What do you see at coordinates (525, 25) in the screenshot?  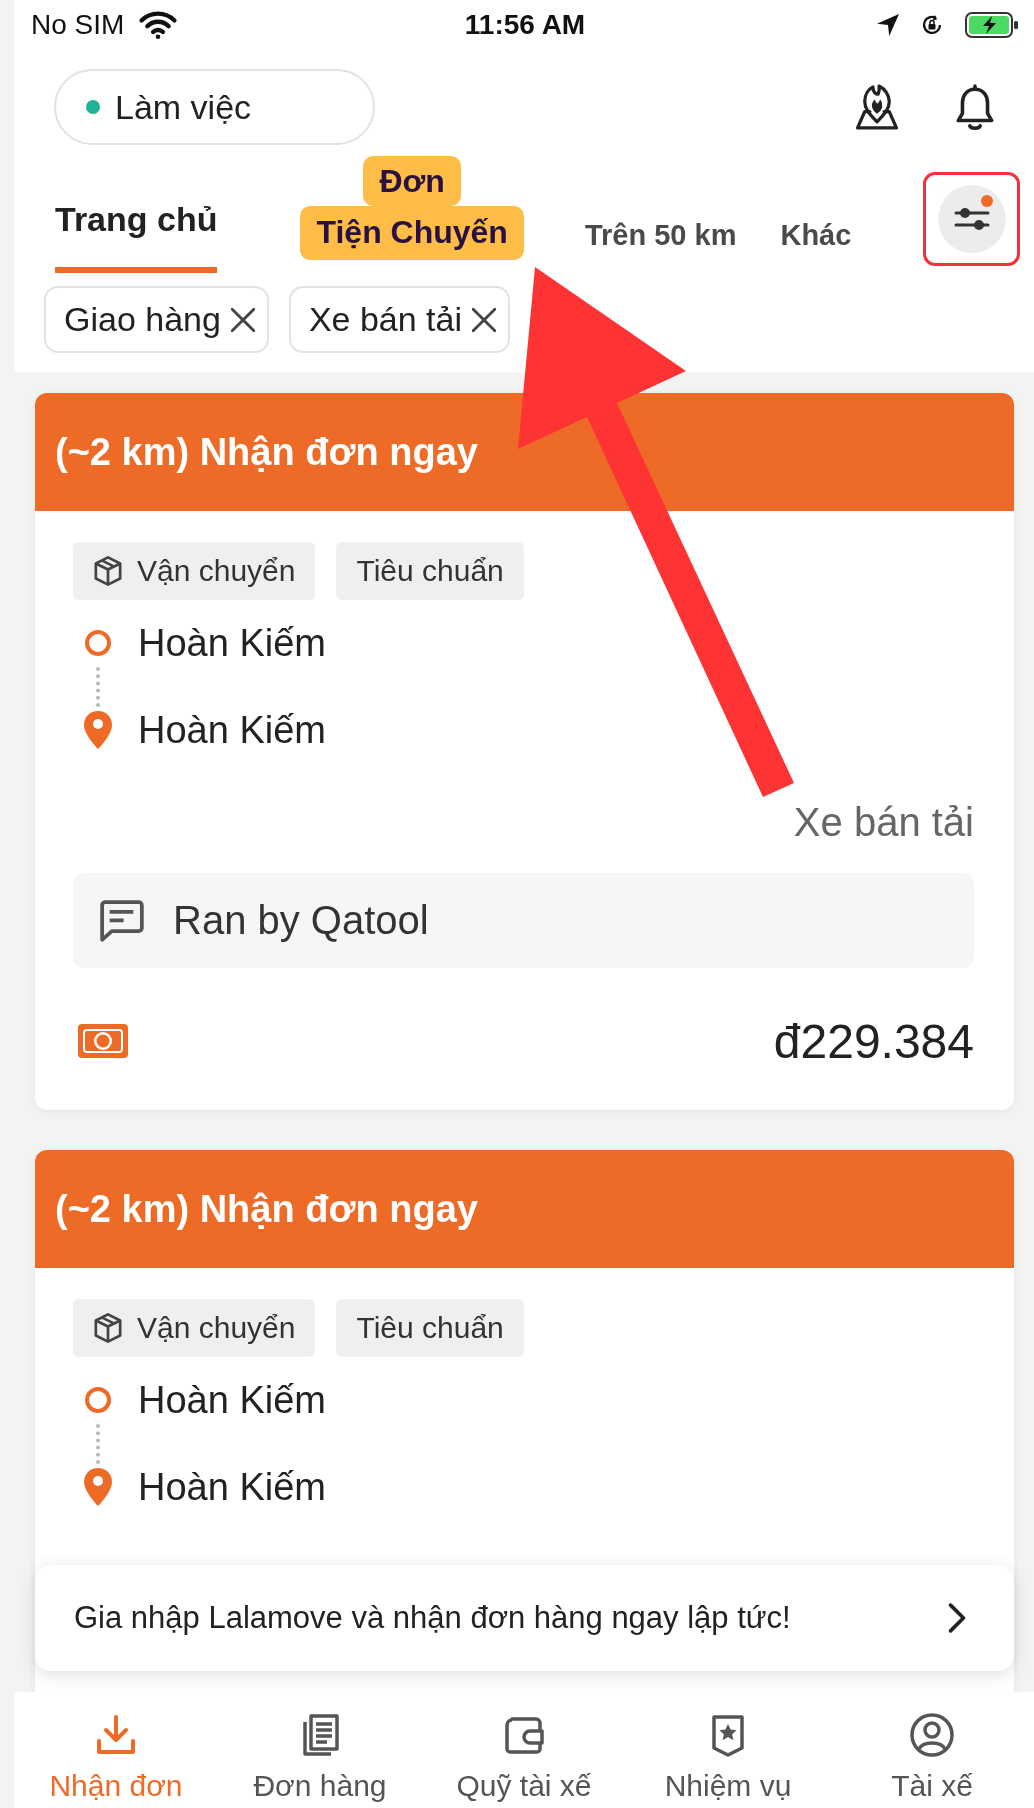 I see `clock-time: 11:56 AM` at bounding box center [525, 25].